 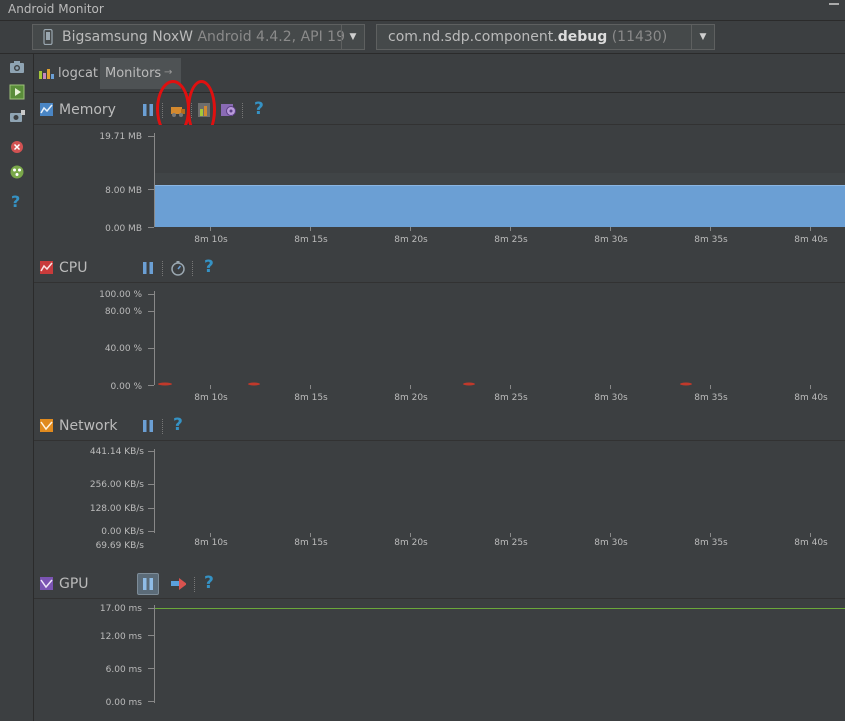 What do you see at coordinates (123, 229) in the screenshot?
I see `y-axis-label: 0.00 MB` at bounding box center [123, 229].